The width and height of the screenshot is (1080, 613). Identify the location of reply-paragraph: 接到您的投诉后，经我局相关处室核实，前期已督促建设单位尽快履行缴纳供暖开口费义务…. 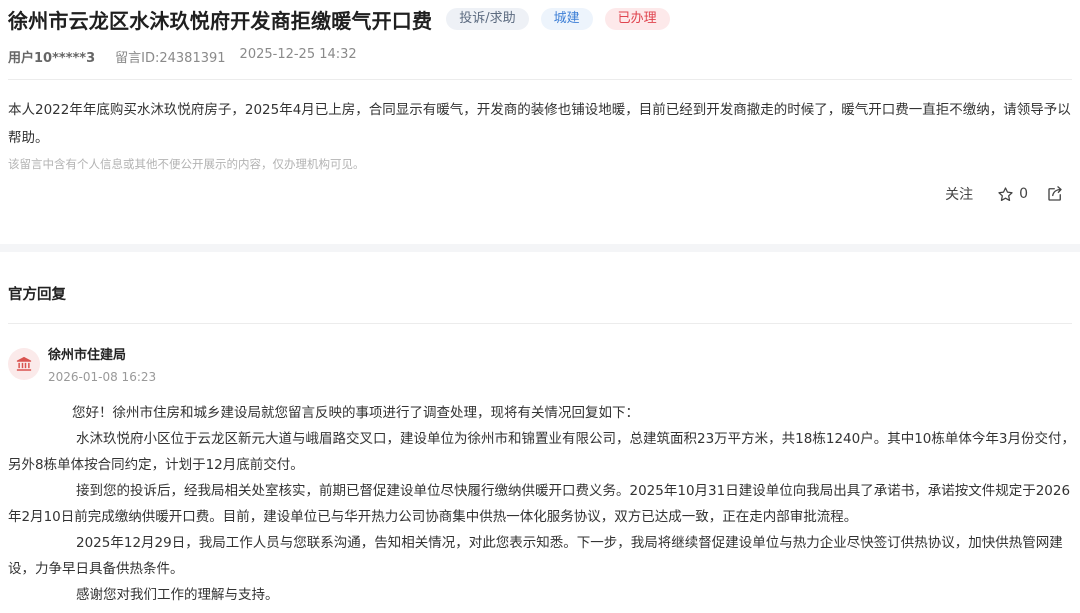
(539, 504).